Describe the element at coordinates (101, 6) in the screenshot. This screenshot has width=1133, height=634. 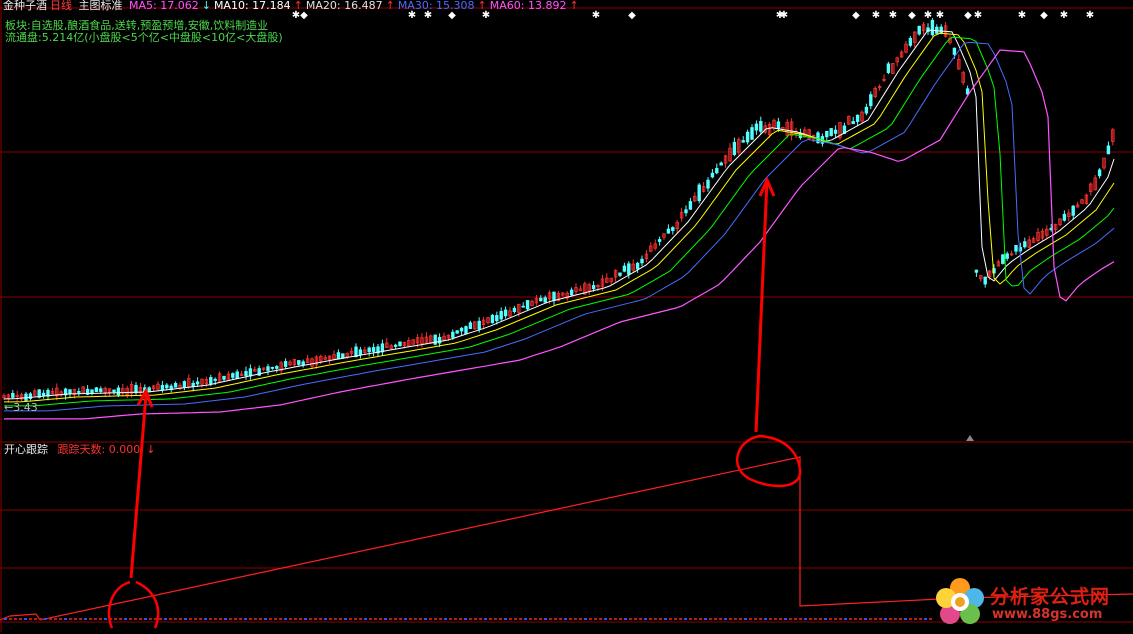
I see `chart-mode-label: 主图标准` at that location.